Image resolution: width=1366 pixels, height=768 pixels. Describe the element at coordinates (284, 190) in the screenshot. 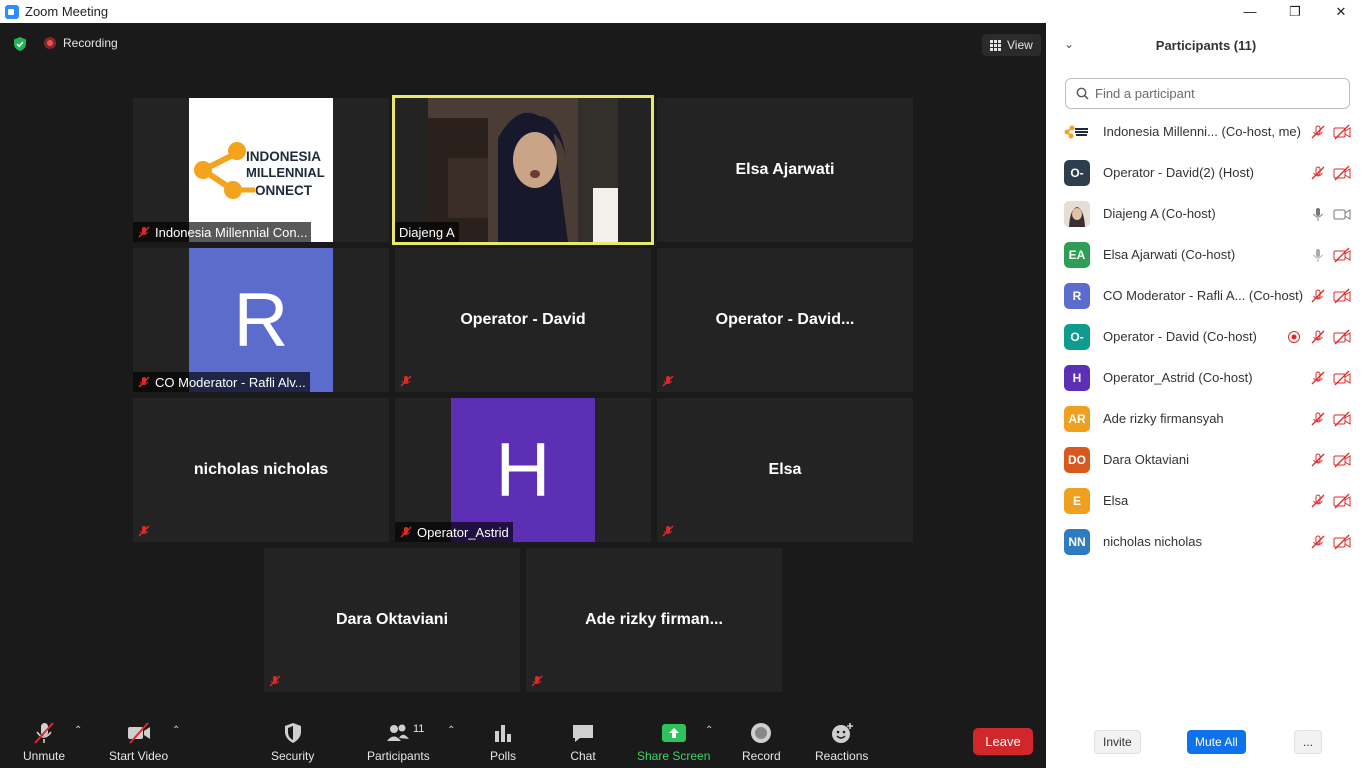

I see `svg-text: ONNECT` at that location.